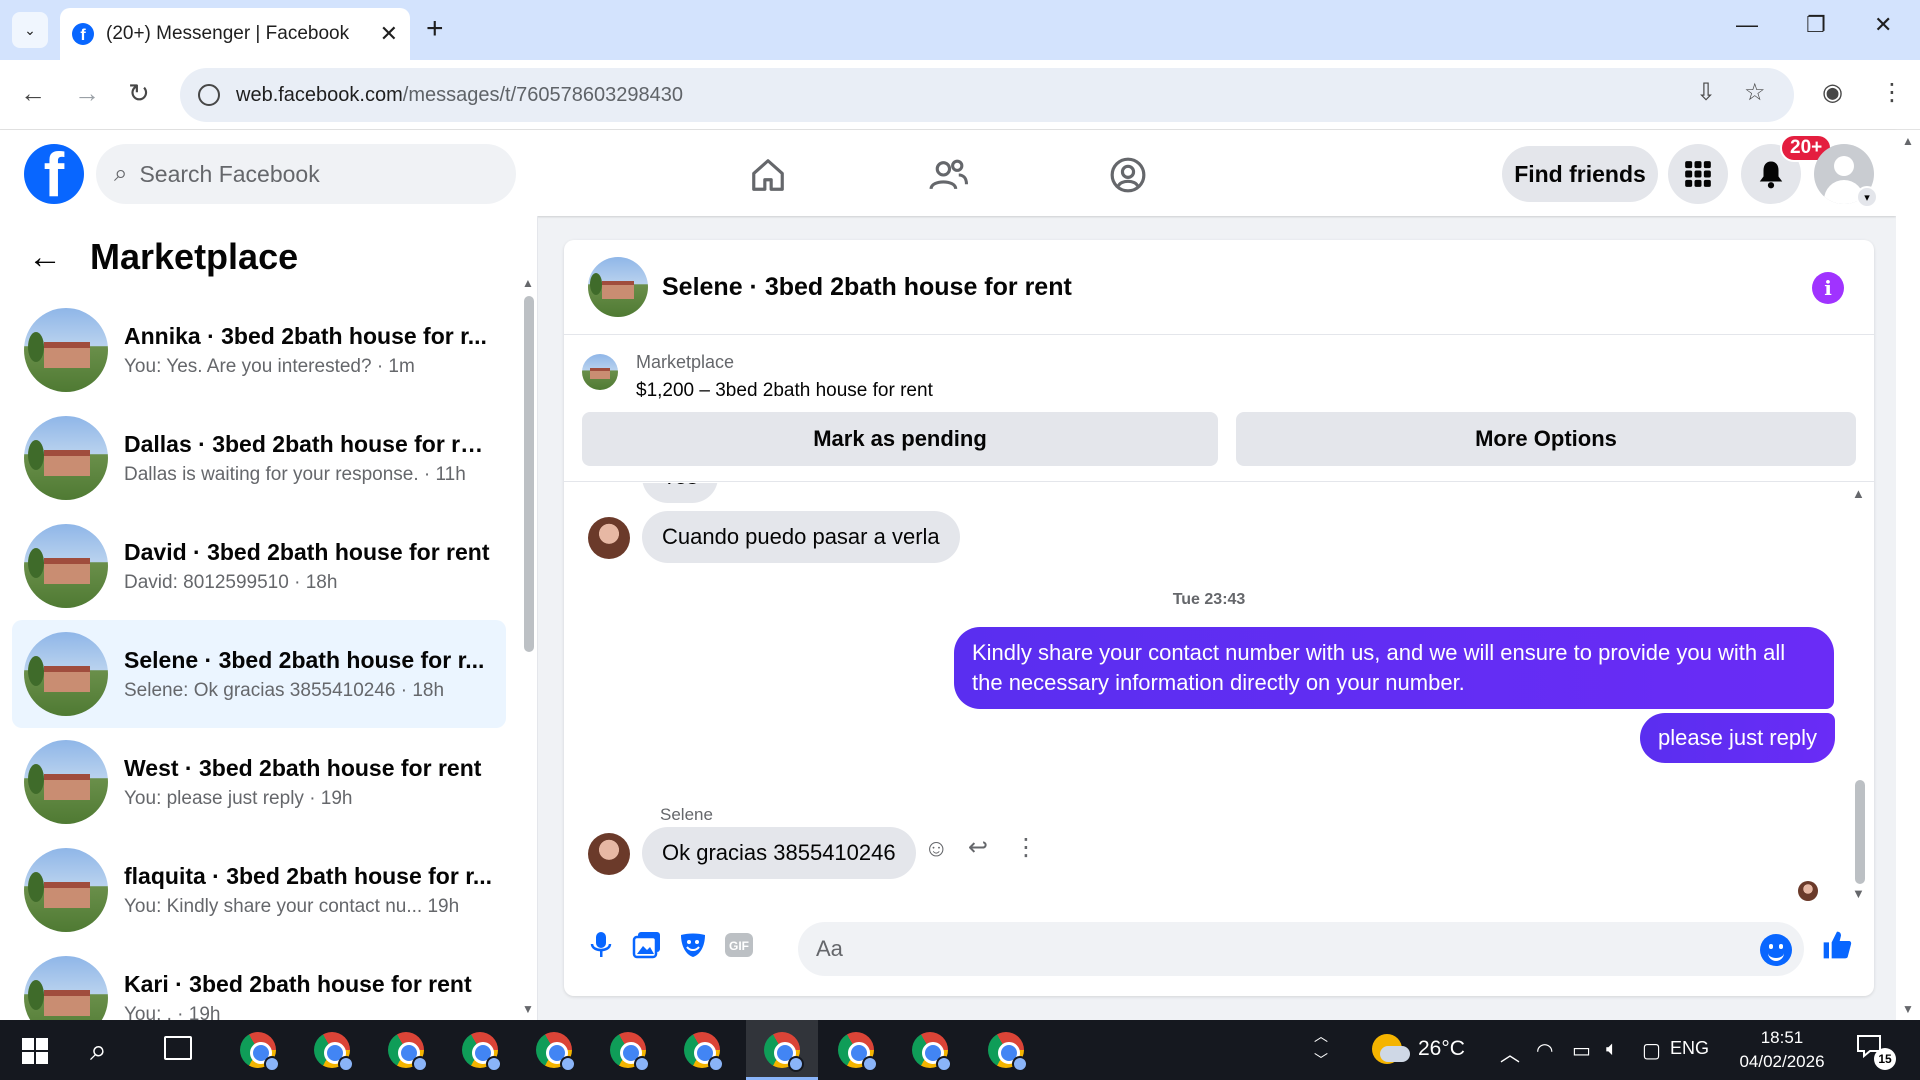 The height and width of the screenshot is (1080, 1920). Describe the element at coordinates (1689, 1048) in the screenshot. I see `language-indicator: ENG` at that location.